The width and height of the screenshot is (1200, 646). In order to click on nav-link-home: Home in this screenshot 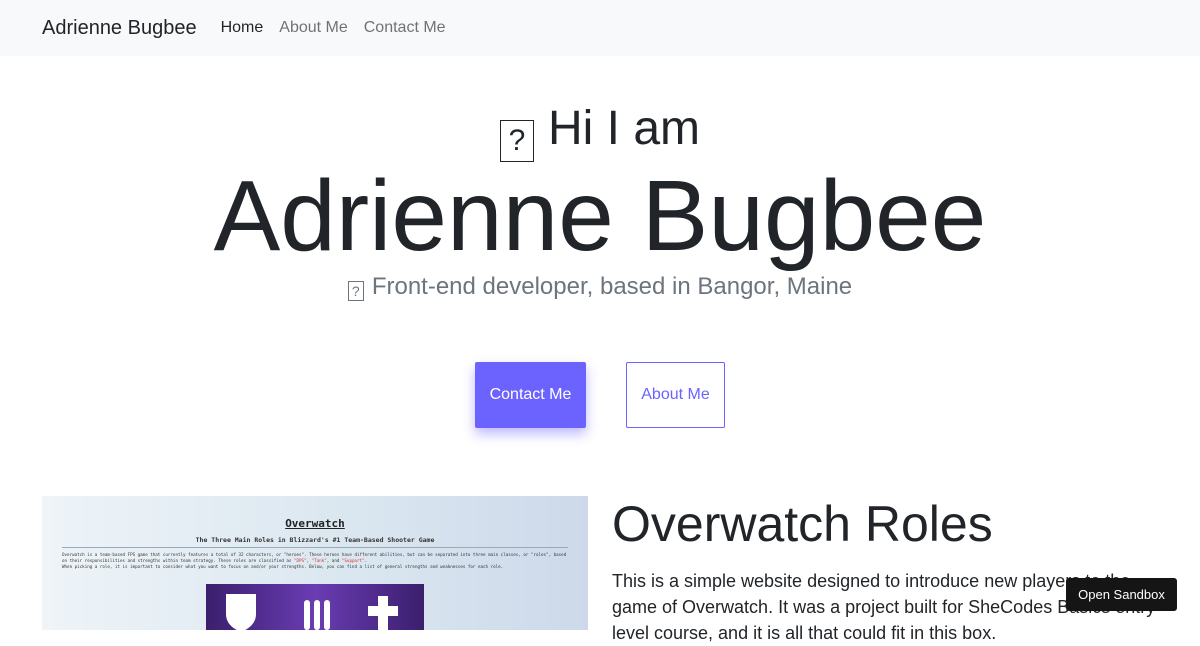, I will do `click(242, 28)`.